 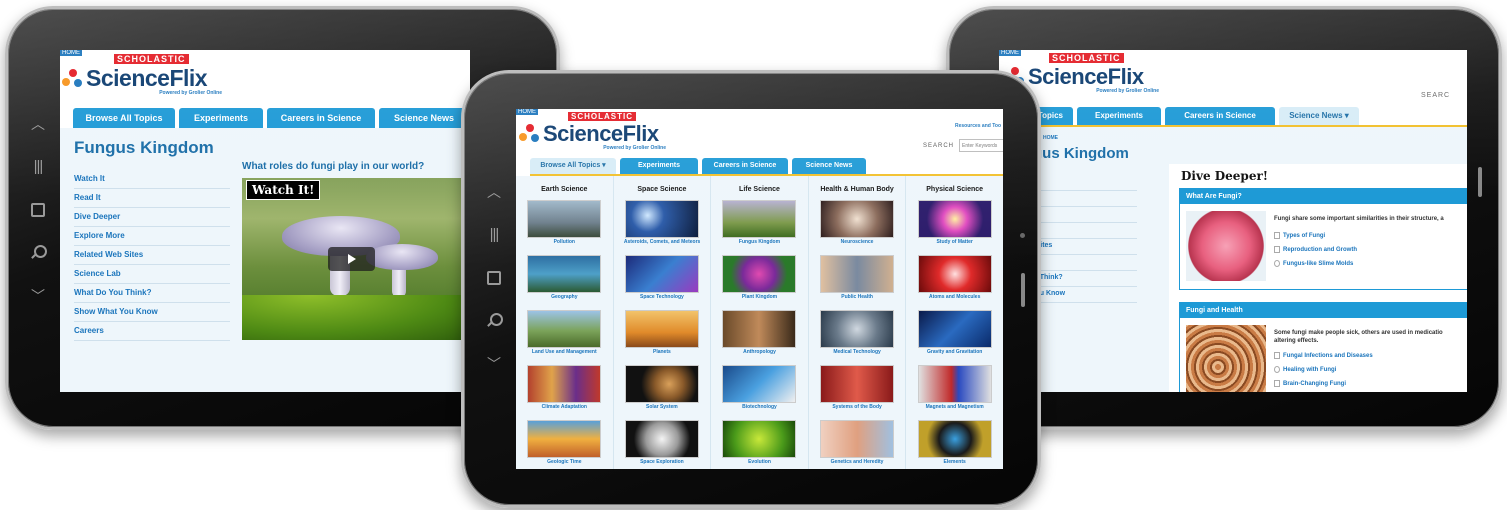 I want to click on topic-label: Magnets and Magnetism, so click(x=954, y=407).